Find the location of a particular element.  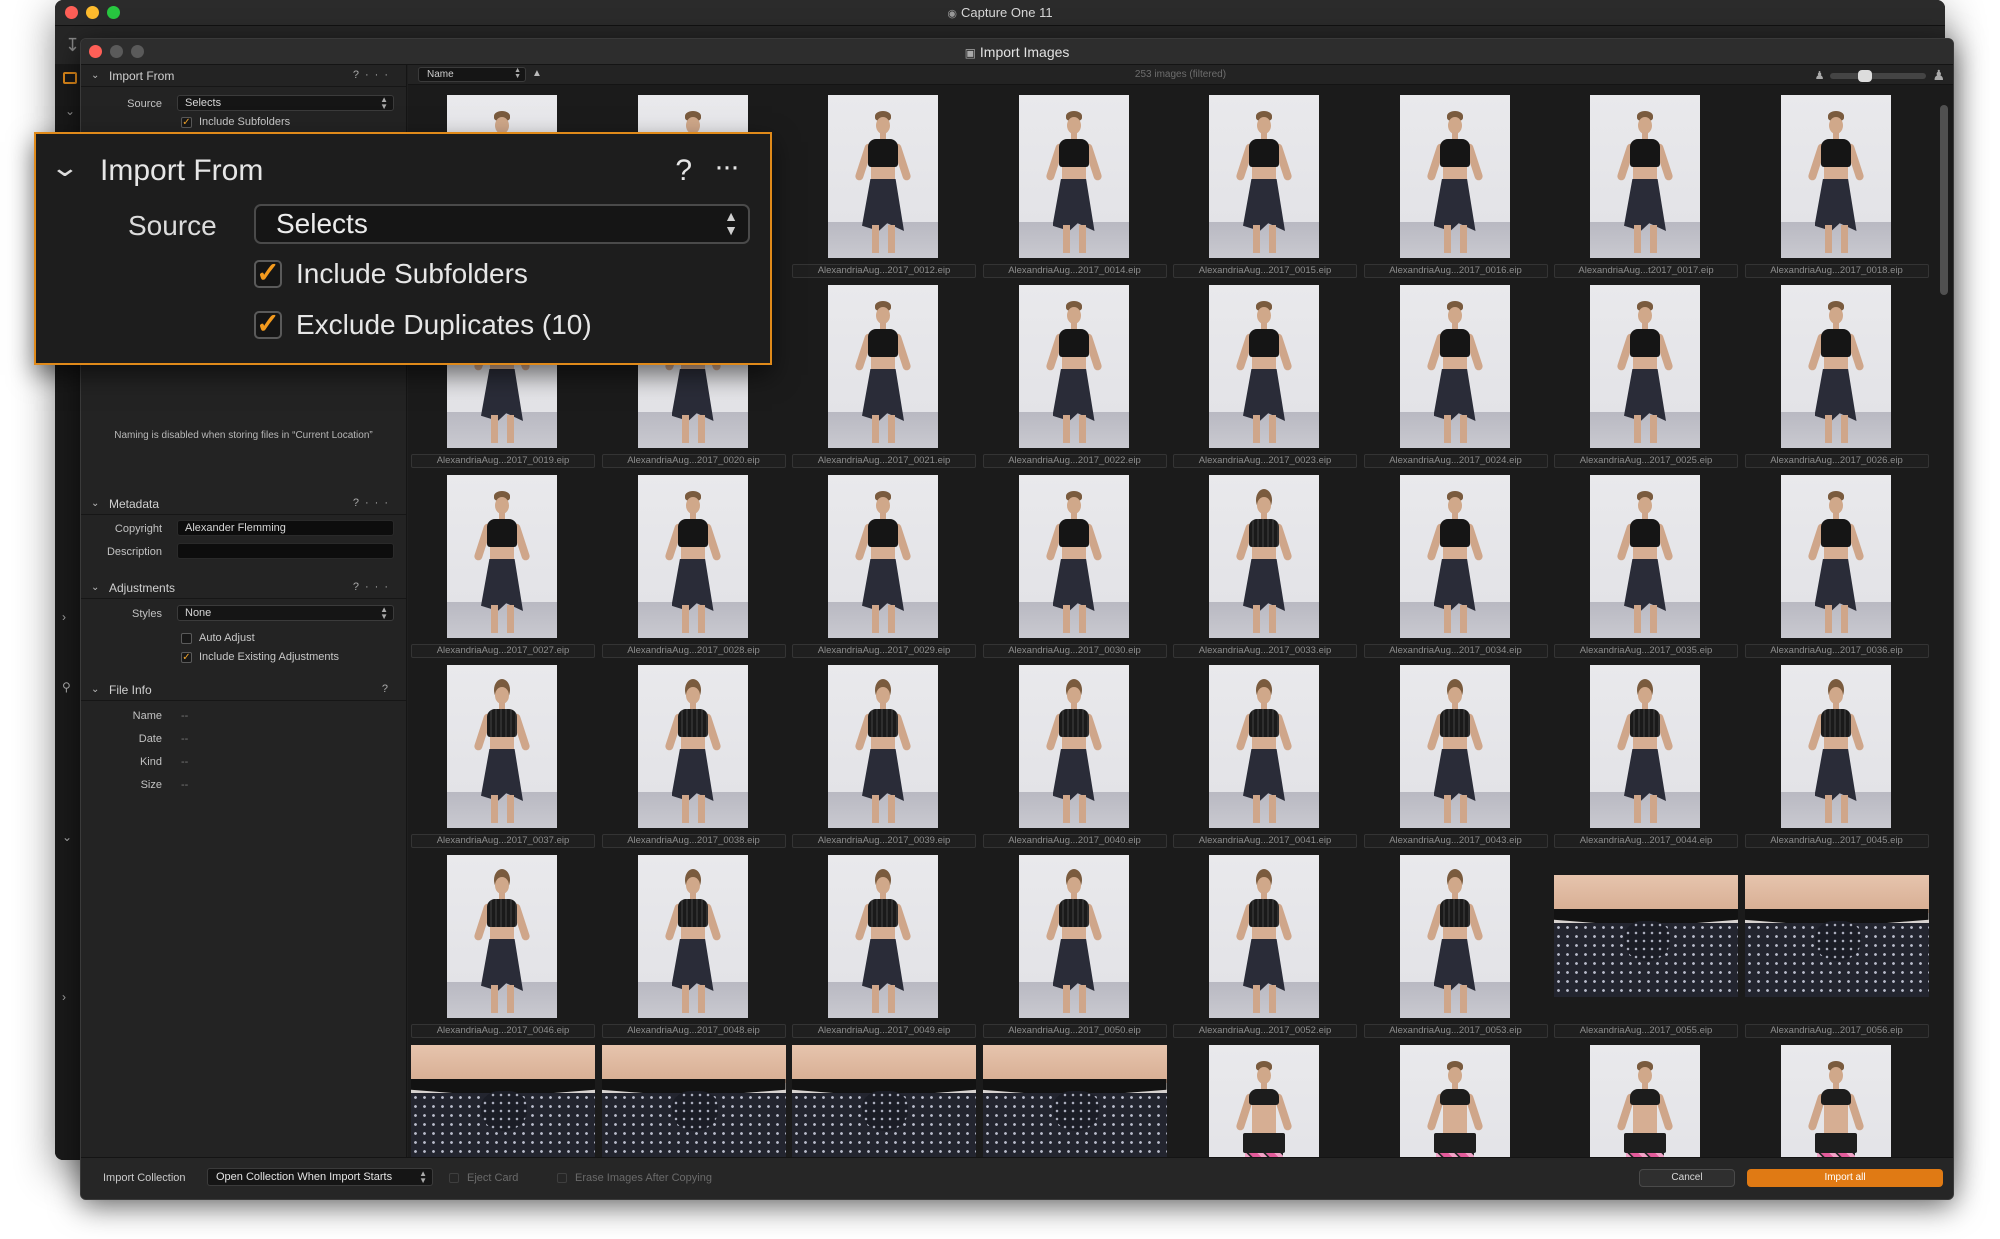

thumbnail-cell: AlexandriaAug...2017_0028.eip is located at coordinates (694, 562).